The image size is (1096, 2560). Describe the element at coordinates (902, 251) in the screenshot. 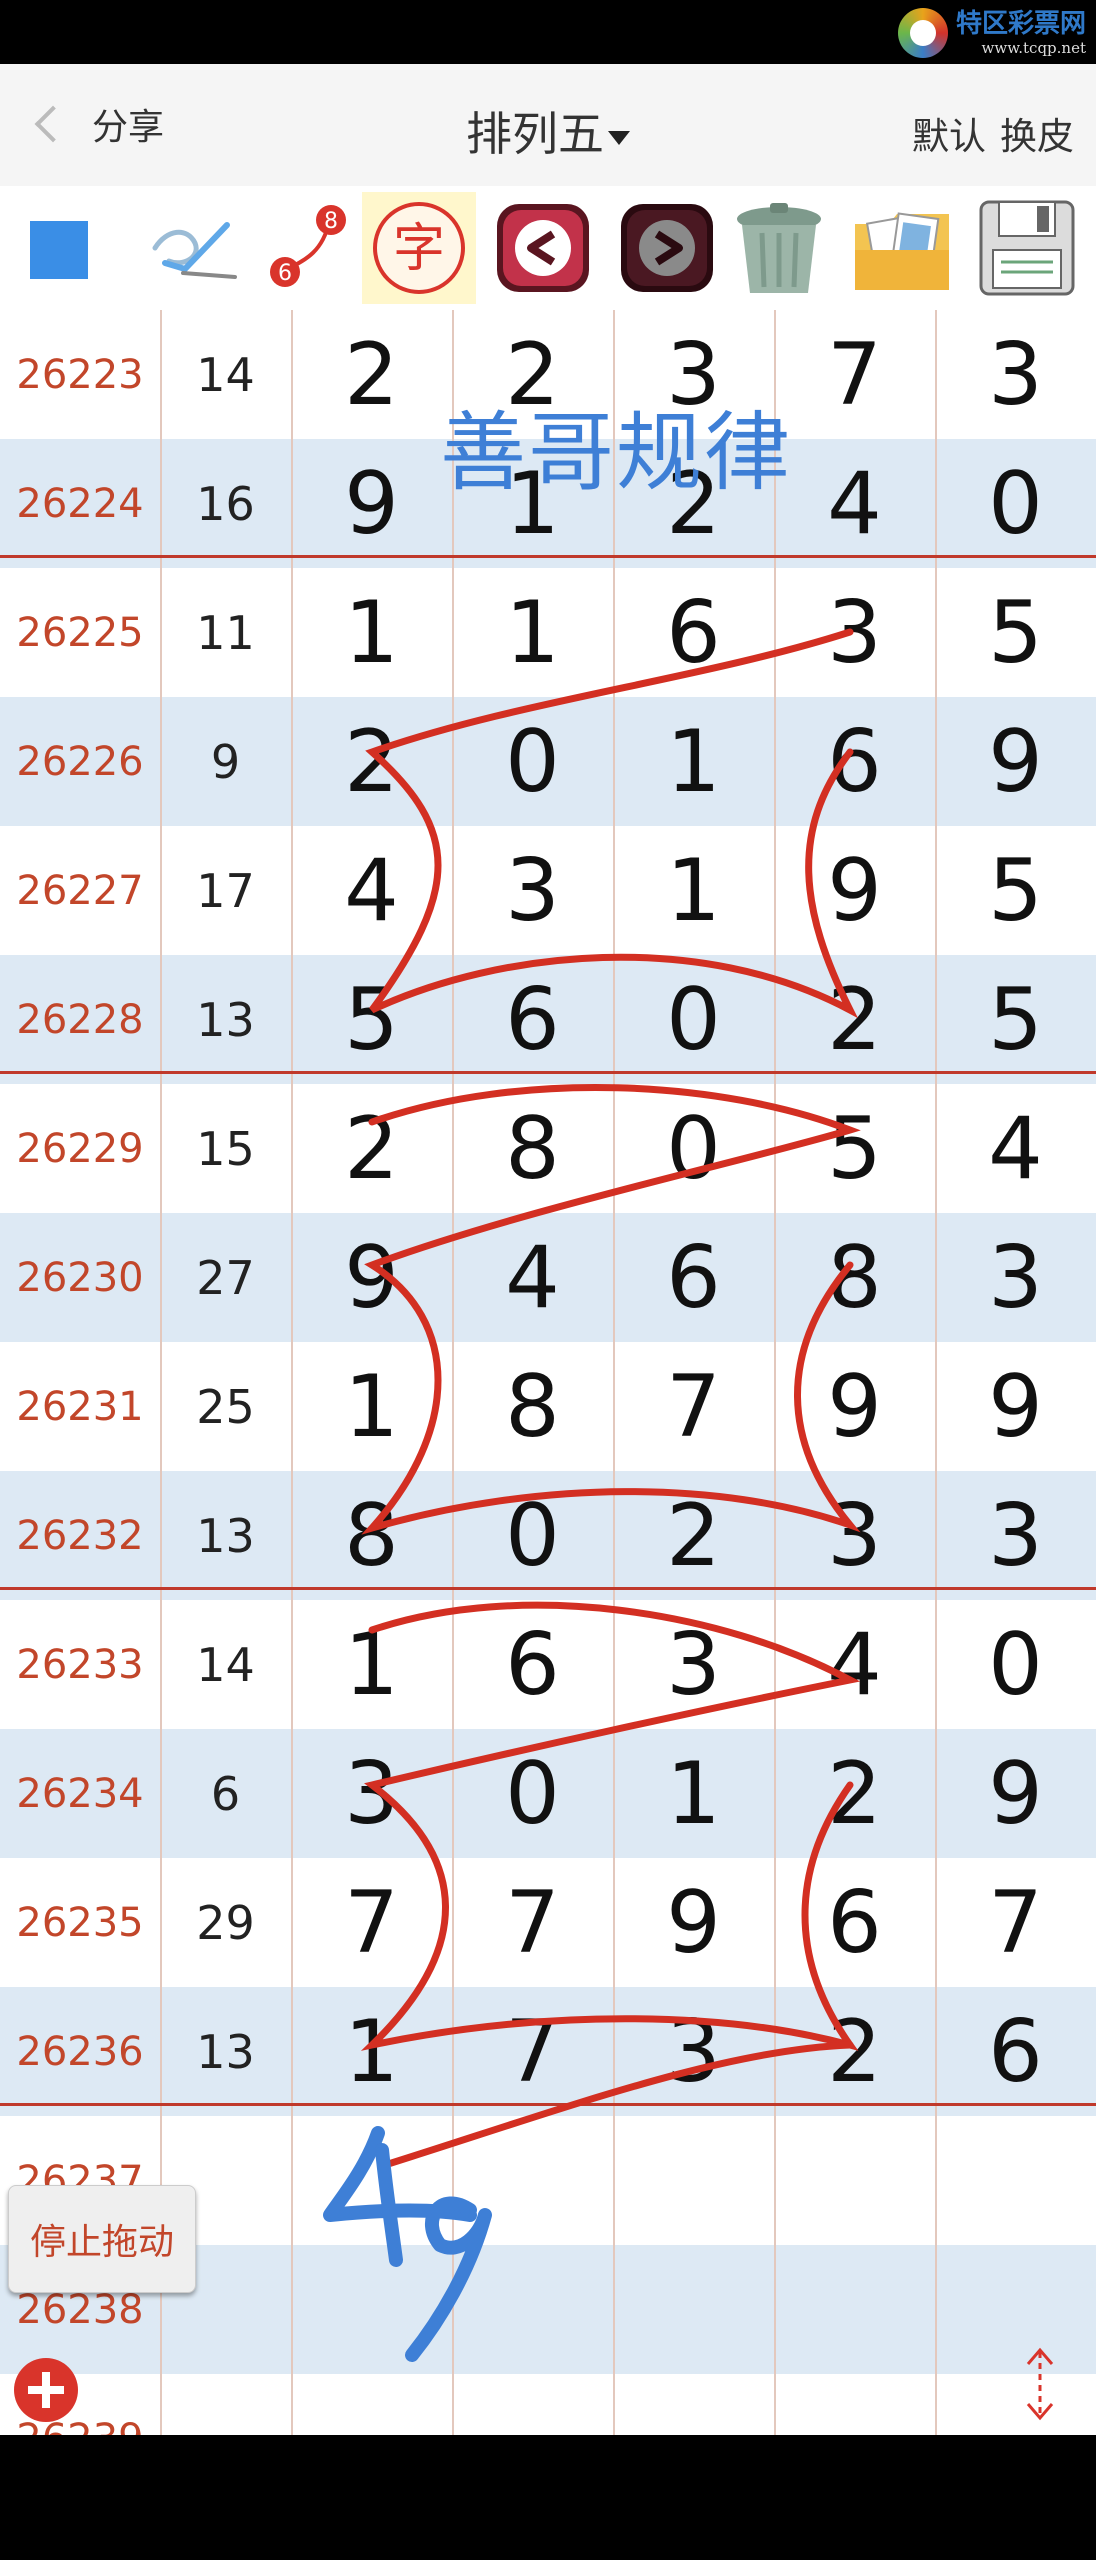

I see `photo-folder-icon` at that location.